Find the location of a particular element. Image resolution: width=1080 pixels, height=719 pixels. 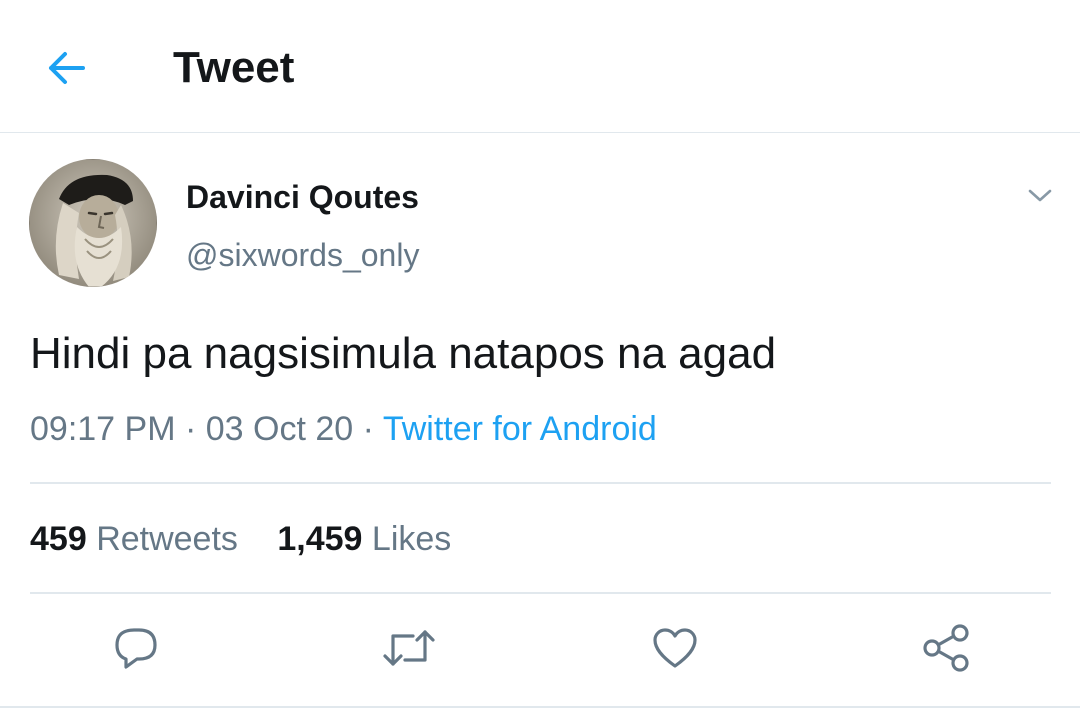

chevron-down-icon is located at coordinates (1040, 195).